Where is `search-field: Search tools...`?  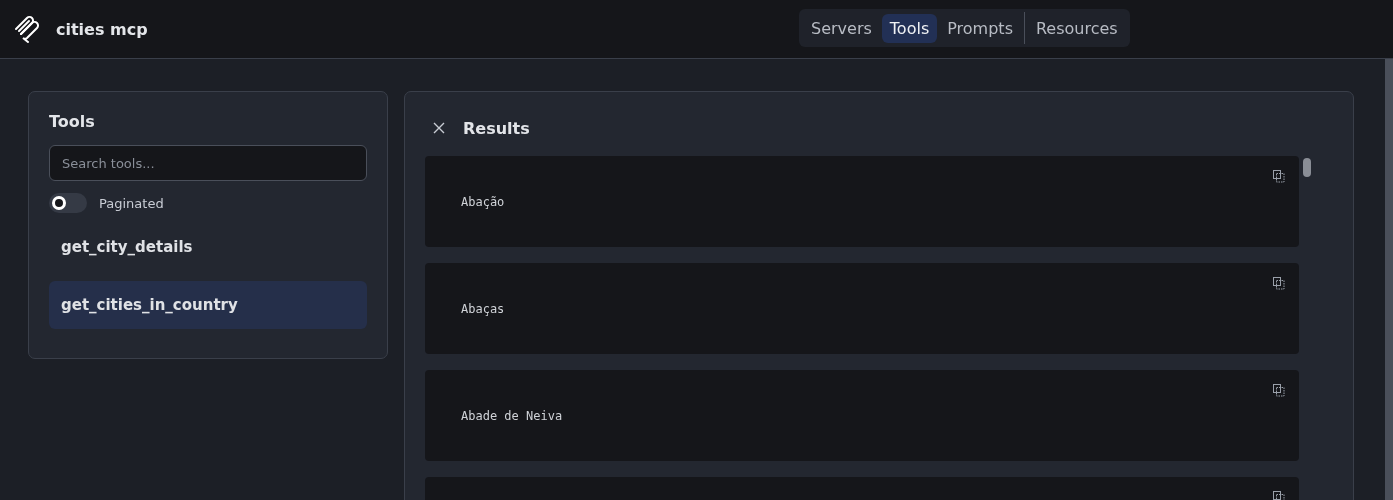 search-field: Search tools... is located at coordinates (208, 163).